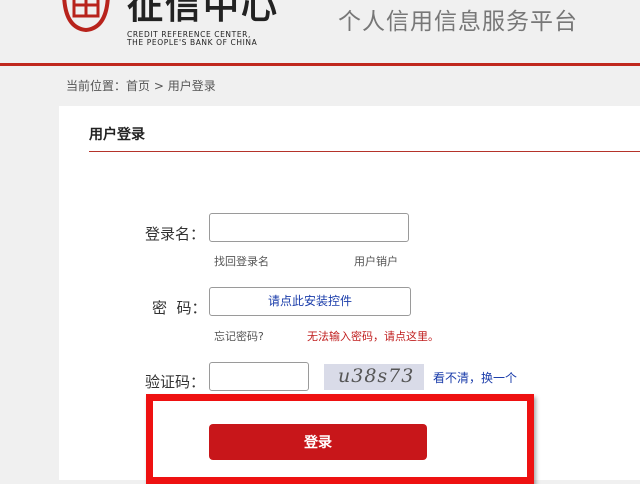 The width and height of the screenshot is (640, 484). Describe the element at coordinates (241, 261) in the screenshot. I see `find-username-link: 找回登录名` at that location.